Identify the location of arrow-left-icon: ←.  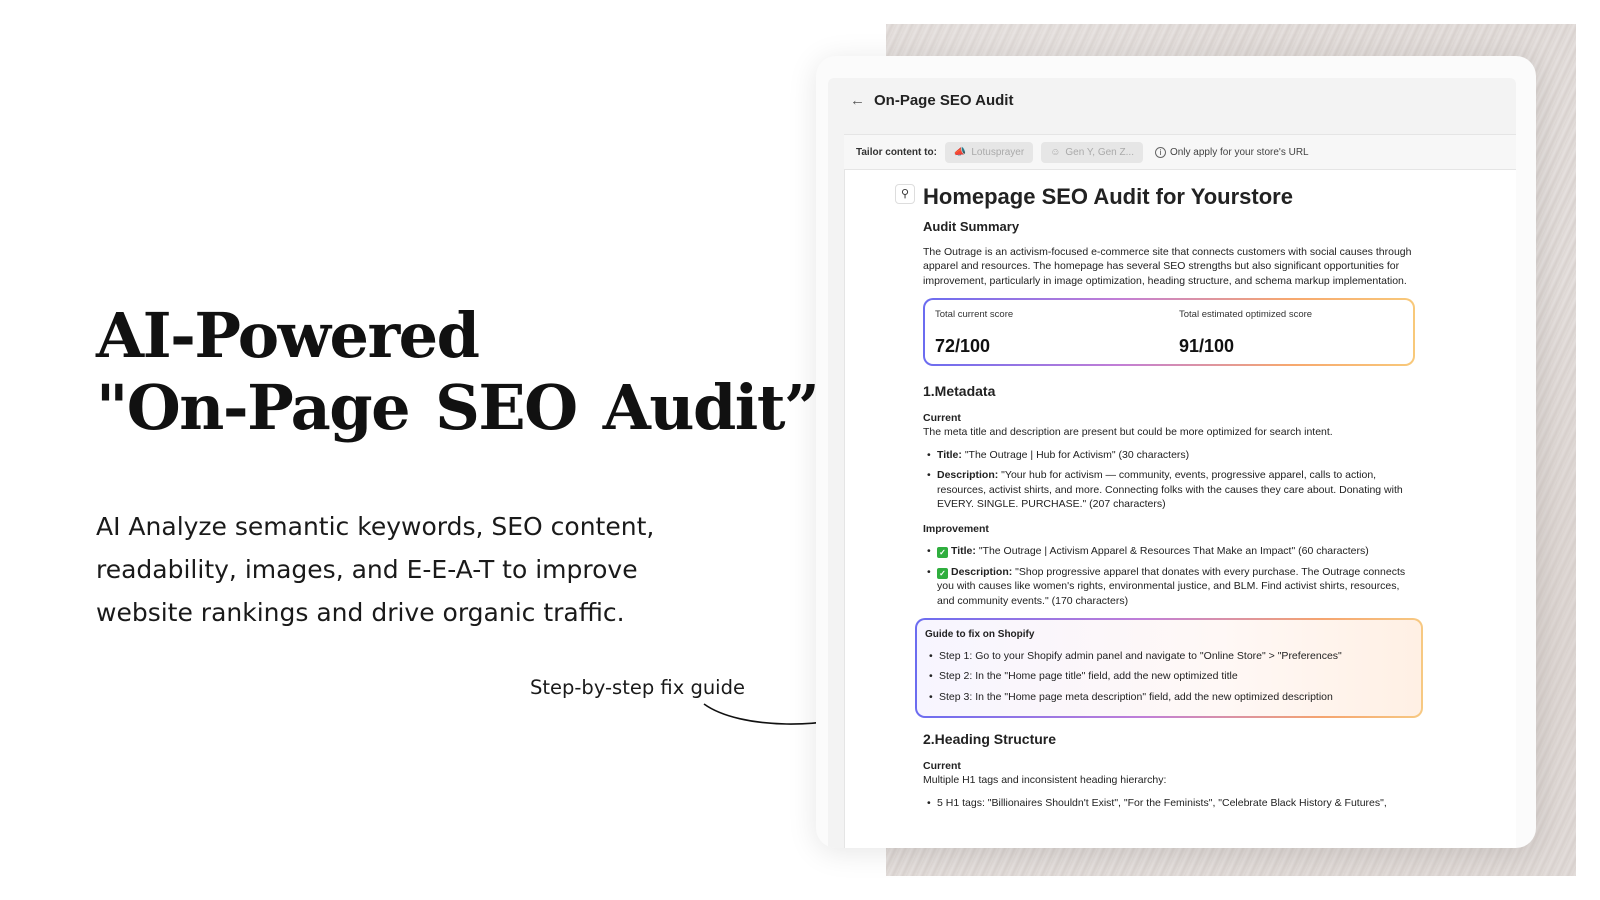
(857, 100).